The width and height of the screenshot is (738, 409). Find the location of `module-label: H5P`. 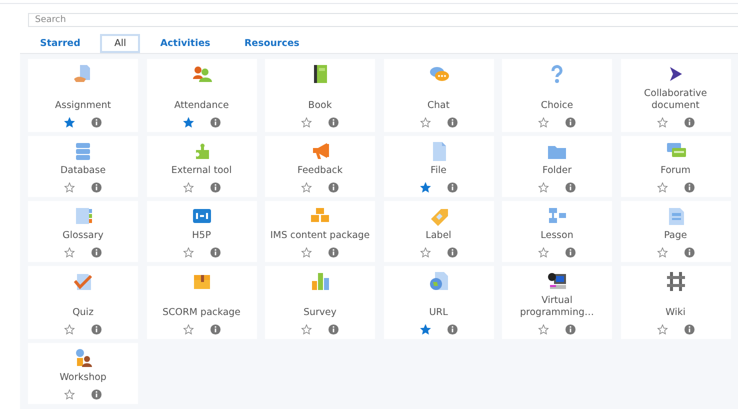

module-label: H5P is located at coordinates (201, 235).